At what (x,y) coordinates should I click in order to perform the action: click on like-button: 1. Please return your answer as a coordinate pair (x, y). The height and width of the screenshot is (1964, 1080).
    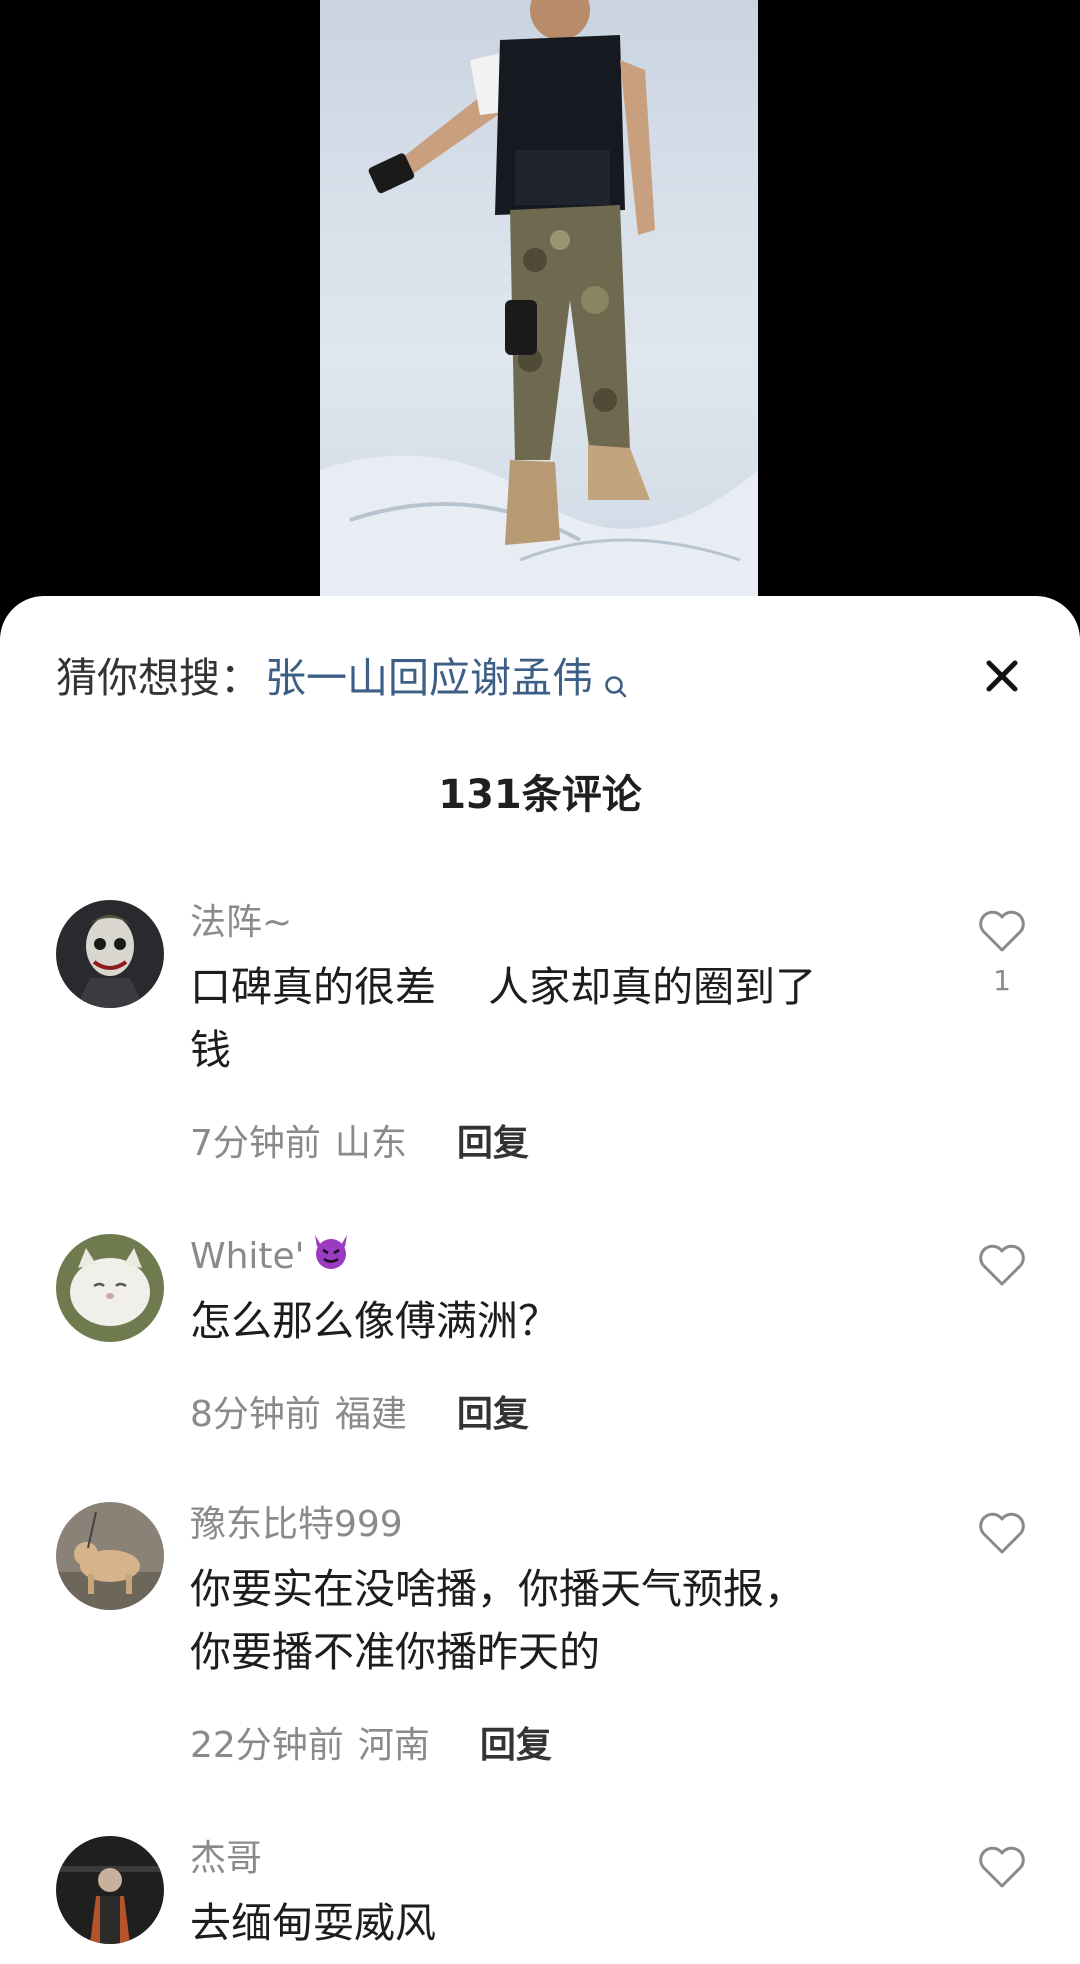
    Looking at the image, I should click on (1002, 952).